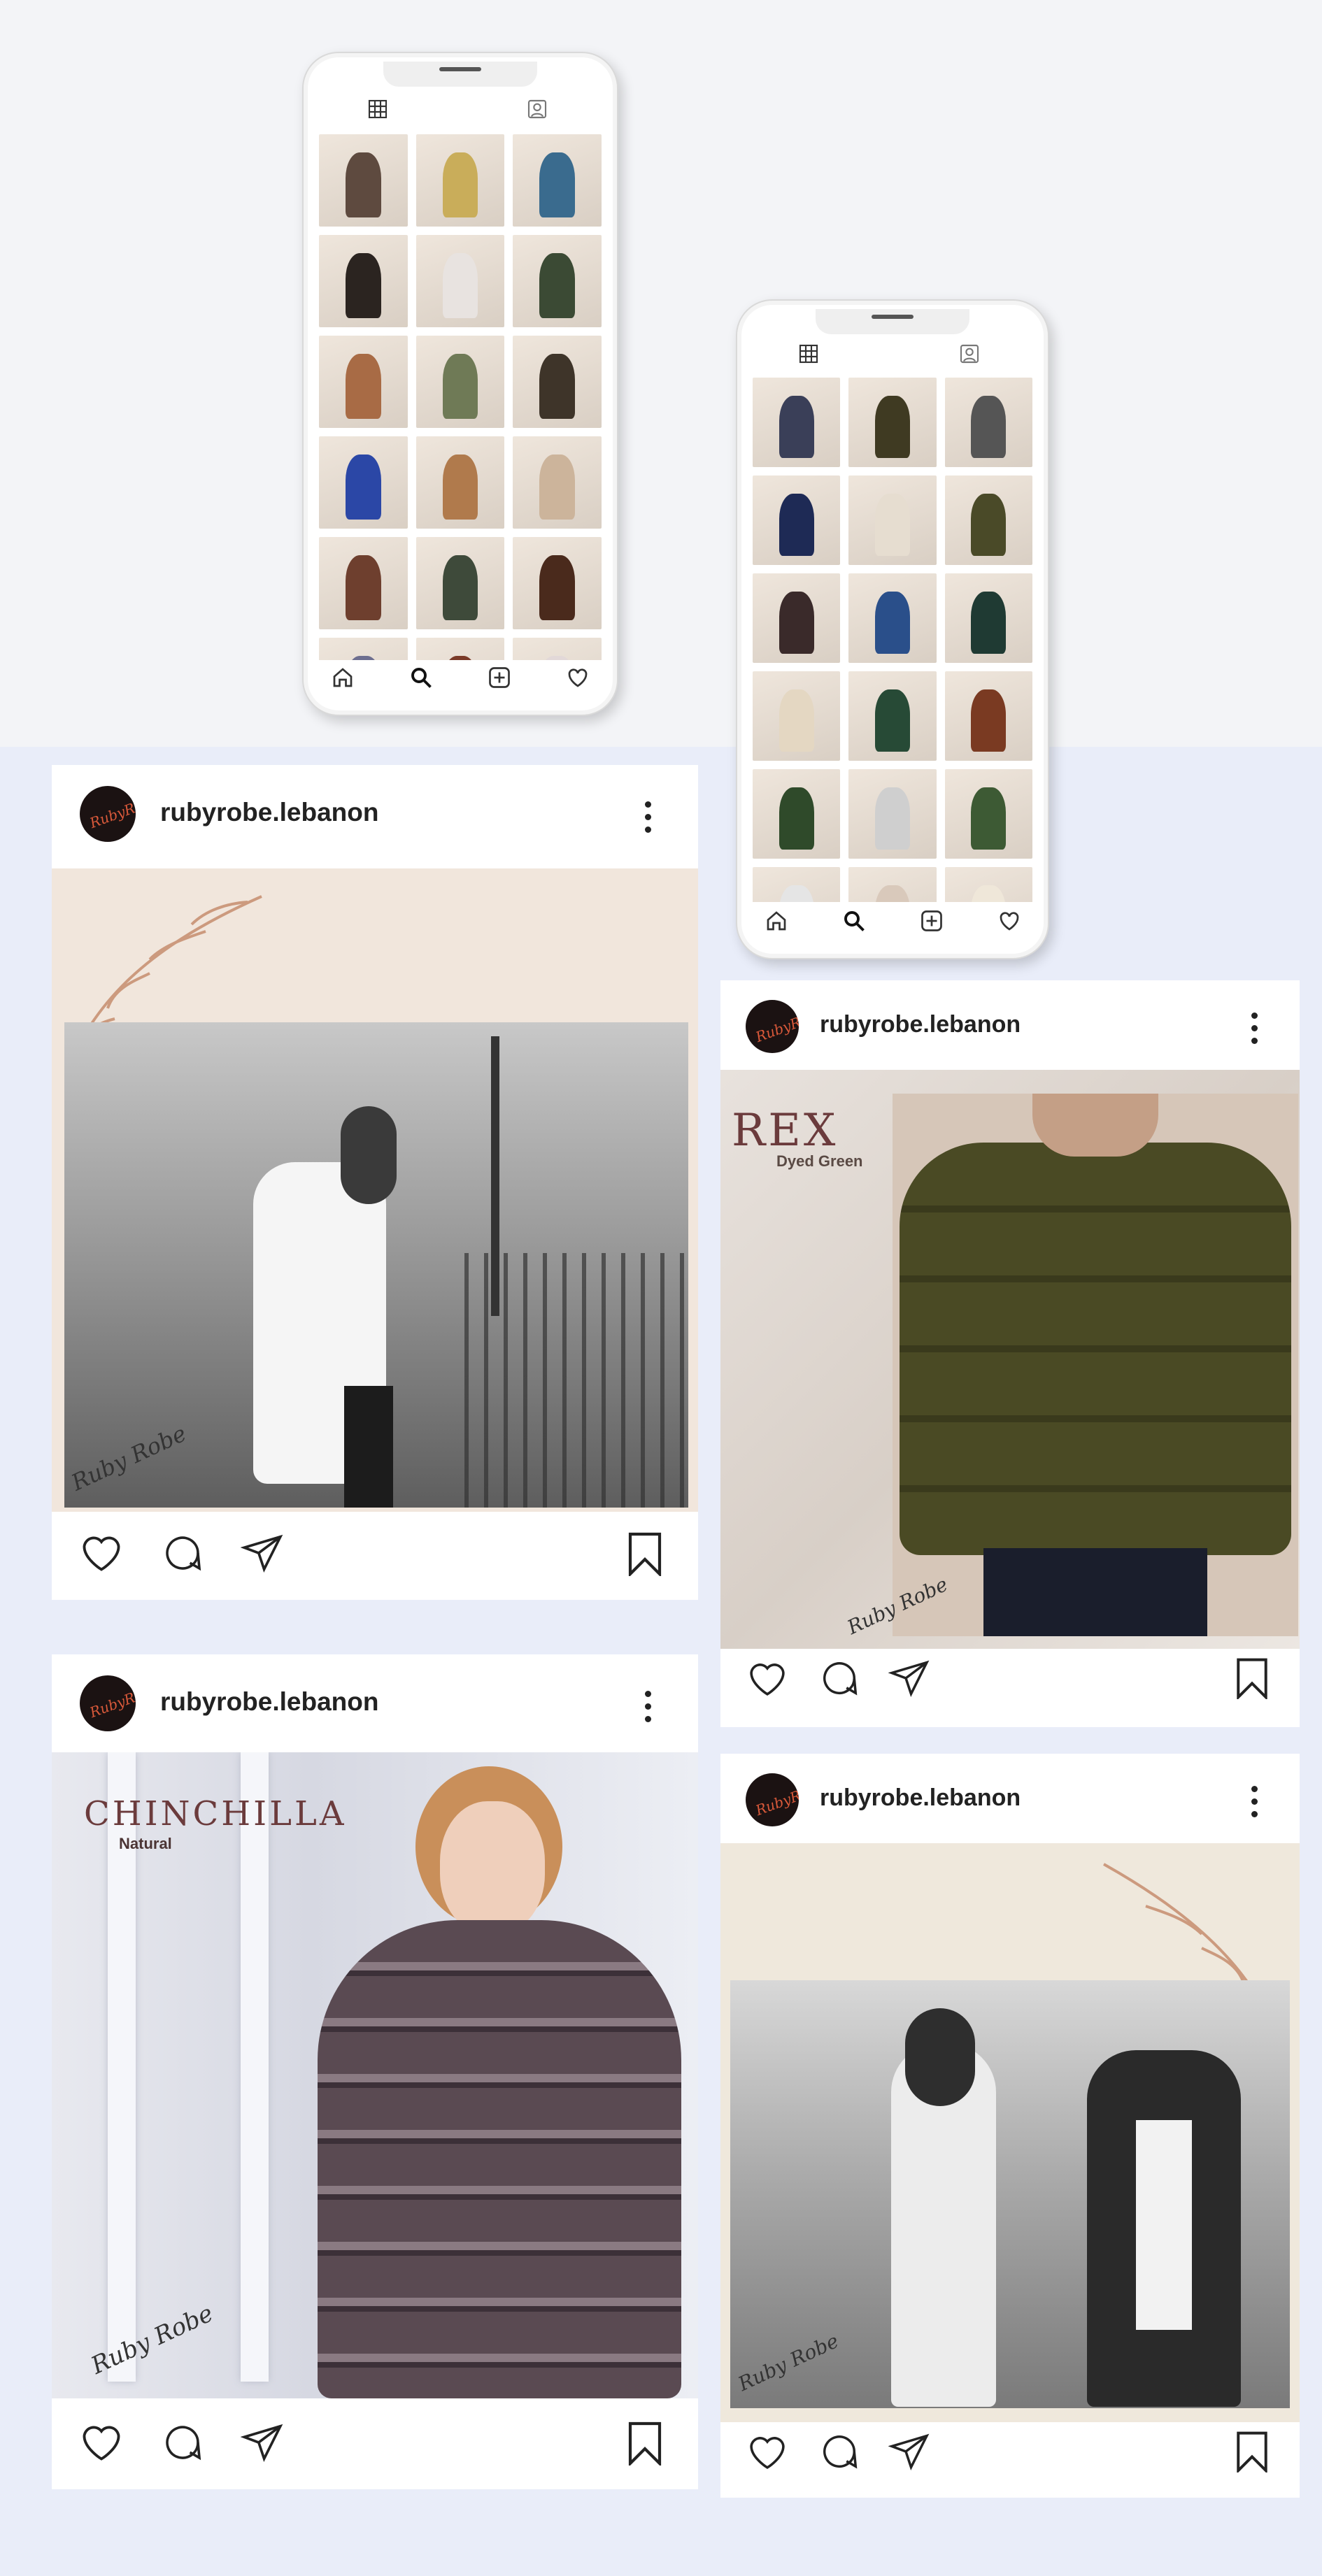 Image resolution: width=1322 pixels, height=2576 pixels. I want to click on phone-mockup-left, so click(460, 384).